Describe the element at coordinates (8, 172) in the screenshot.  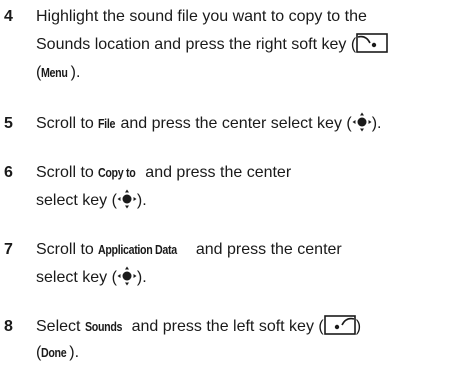
I see `step-number: 6` at that location.